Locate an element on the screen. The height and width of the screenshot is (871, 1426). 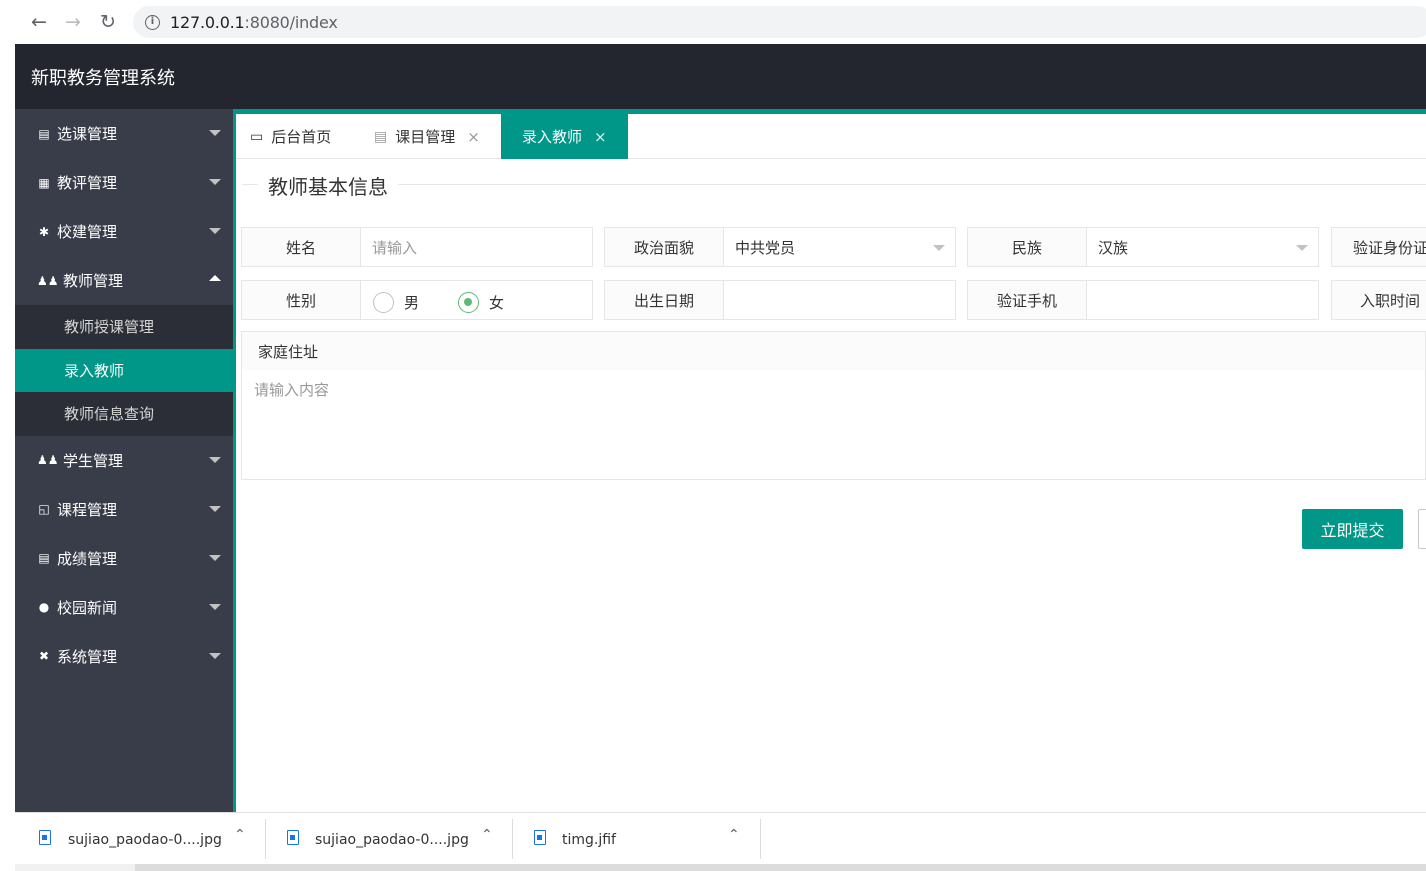
reset-button is located at coordinates (1422, 529).